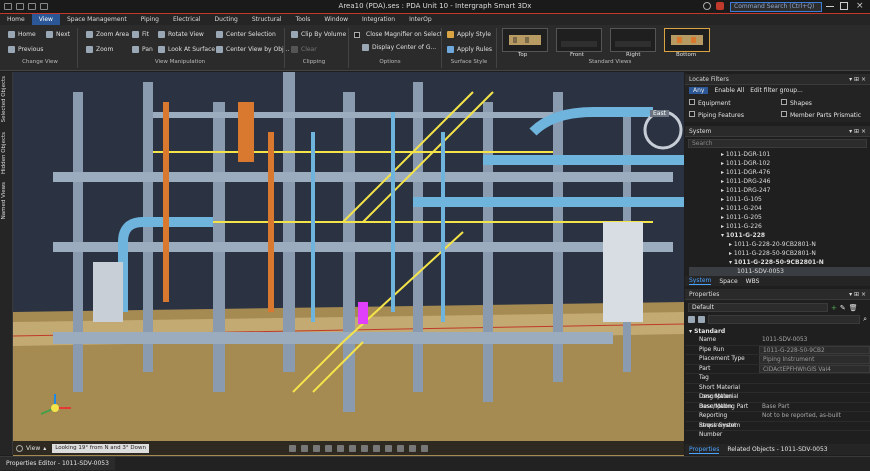  Describe the element at coordinates (469, 49) in the screenshot. I see `apply-rules-button: Apply Rules` at that location.